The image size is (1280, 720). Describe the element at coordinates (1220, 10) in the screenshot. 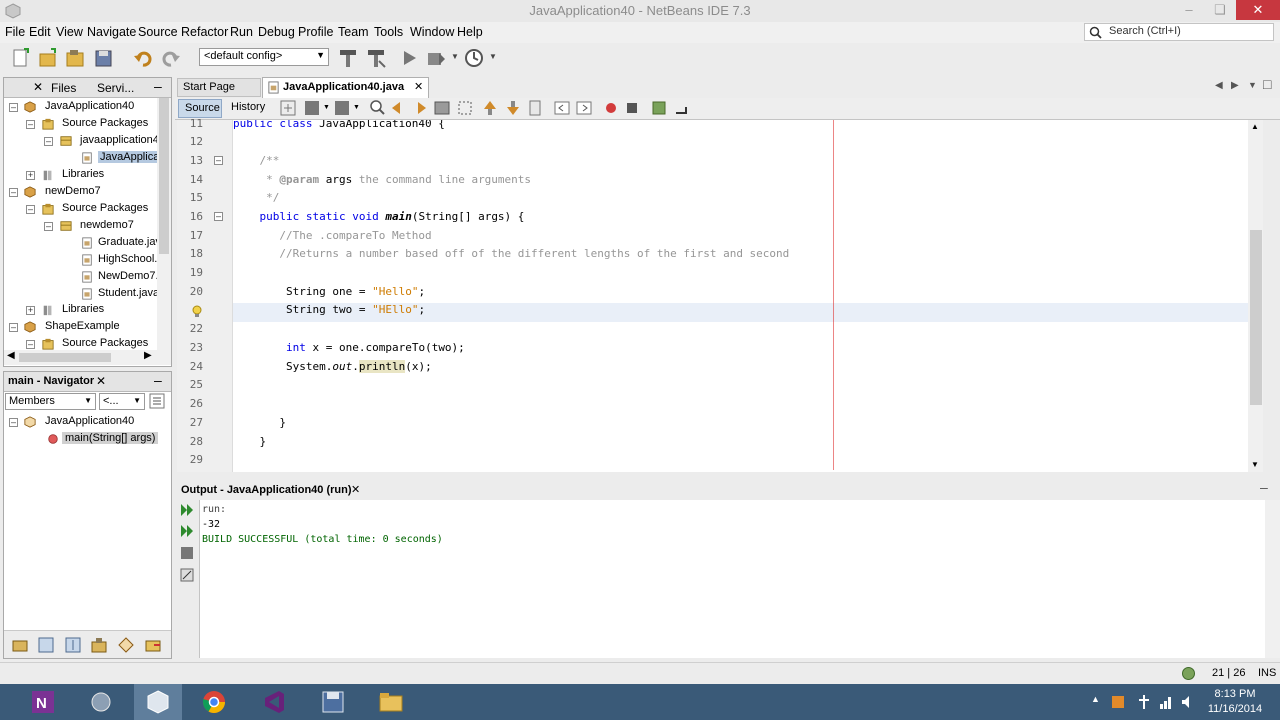

I see `maximize-button: ❏` at that location.